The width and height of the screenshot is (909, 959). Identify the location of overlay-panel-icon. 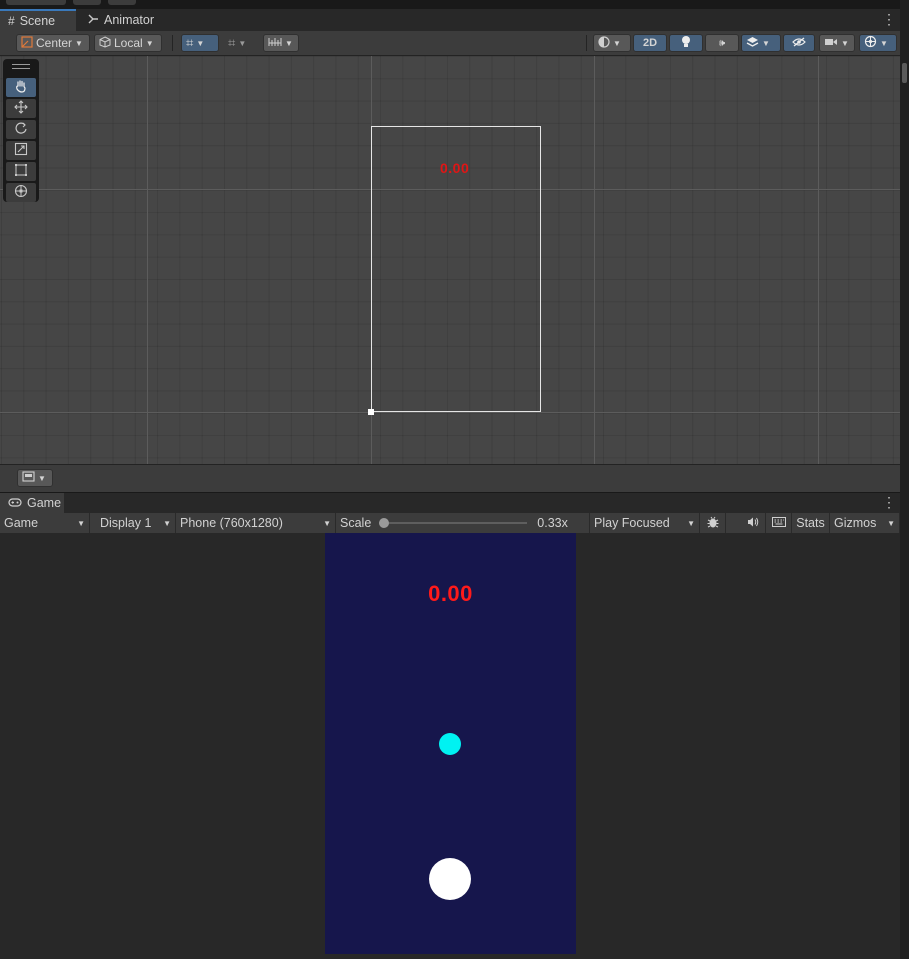
(28, 478).